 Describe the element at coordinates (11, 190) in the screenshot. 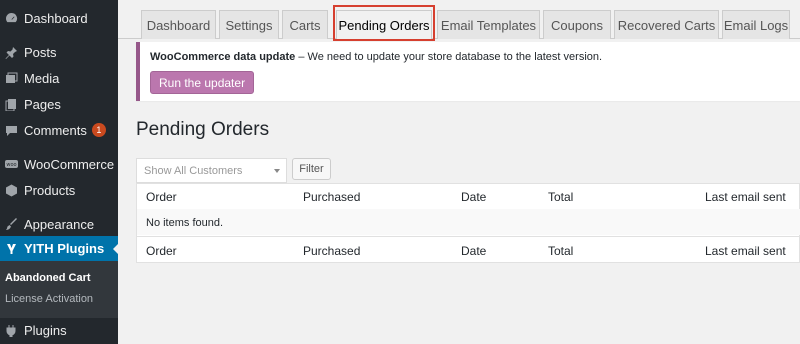

I see `box-icon` at that location.